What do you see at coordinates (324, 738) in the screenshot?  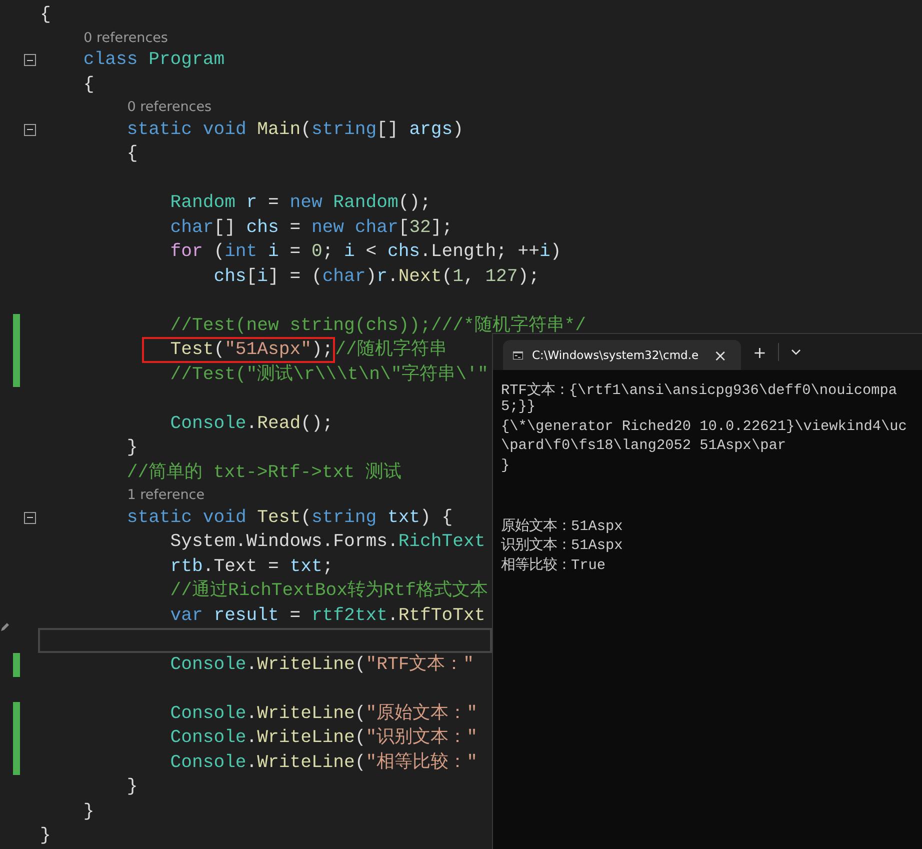 I see `code-line: Console.WriteLine("识别文本："` at bounding box center [324, 738].